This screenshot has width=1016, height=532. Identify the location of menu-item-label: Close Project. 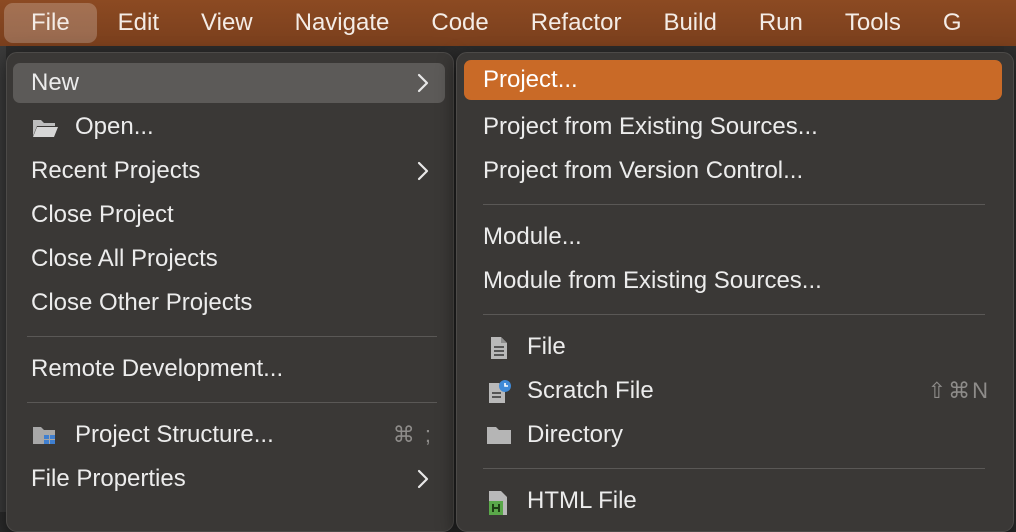
(102, 214).